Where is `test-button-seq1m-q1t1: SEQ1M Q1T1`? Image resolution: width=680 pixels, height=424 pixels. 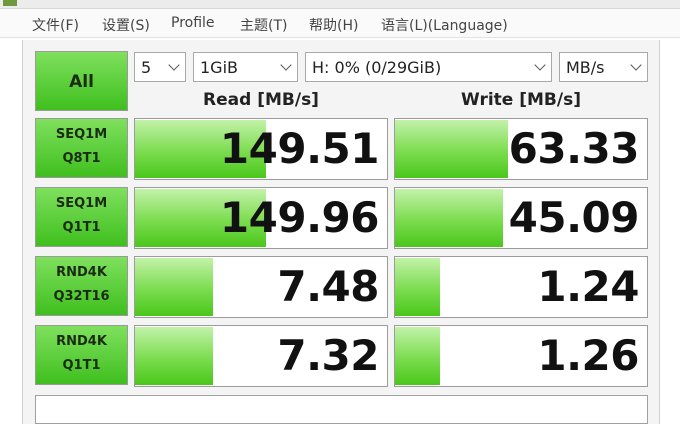
test-button-seq1m-q1t1: SEQ1M Q1T1 is located at coordinates (81, 217).